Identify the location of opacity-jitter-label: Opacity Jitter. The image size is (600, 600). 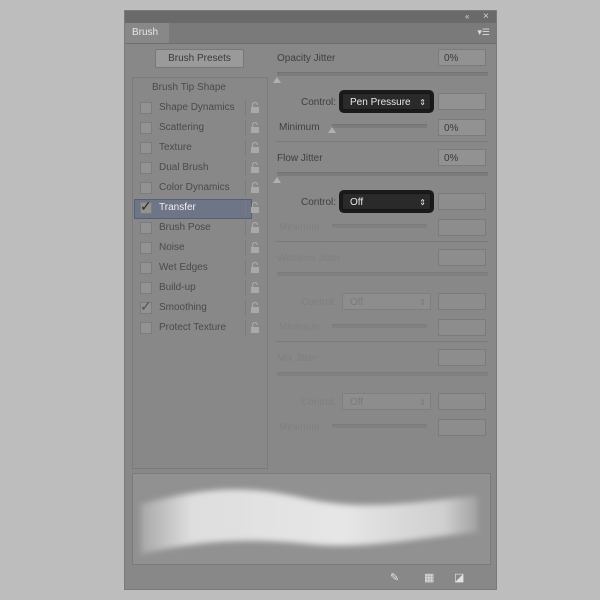
(306, 58).